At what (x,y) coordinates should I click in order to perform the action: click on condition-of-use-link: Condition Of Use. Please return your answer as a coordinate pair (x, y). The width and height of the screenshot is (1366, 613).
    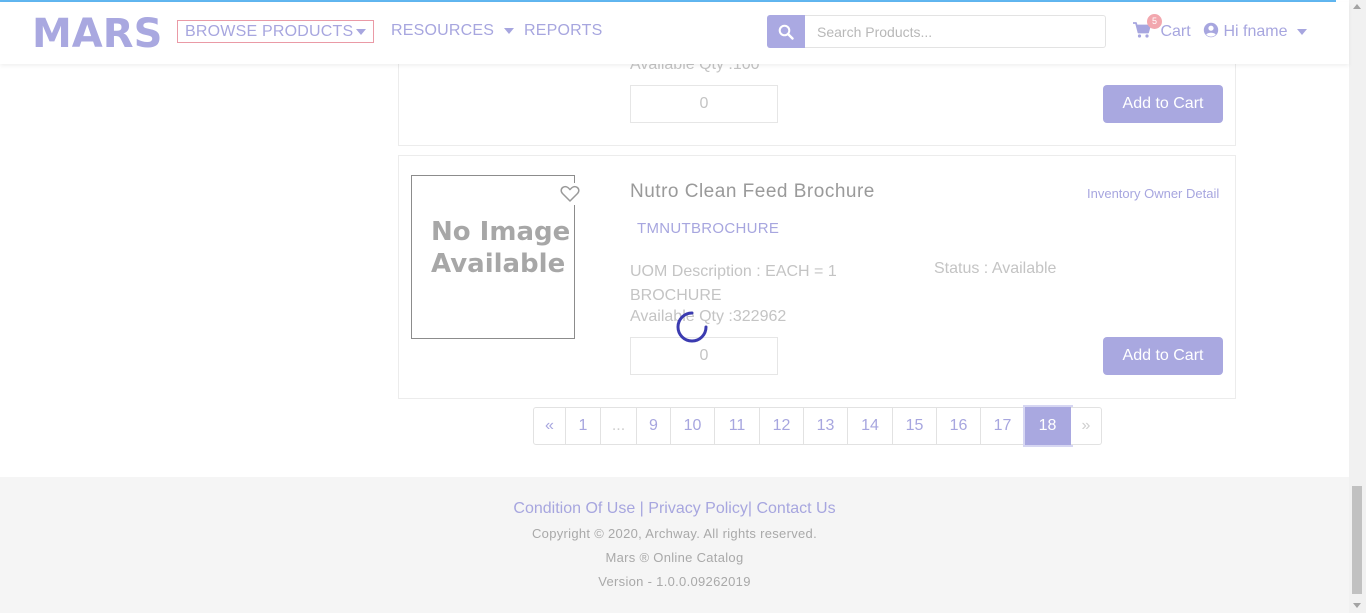
    Looking at the image, I should click on (574, 508).